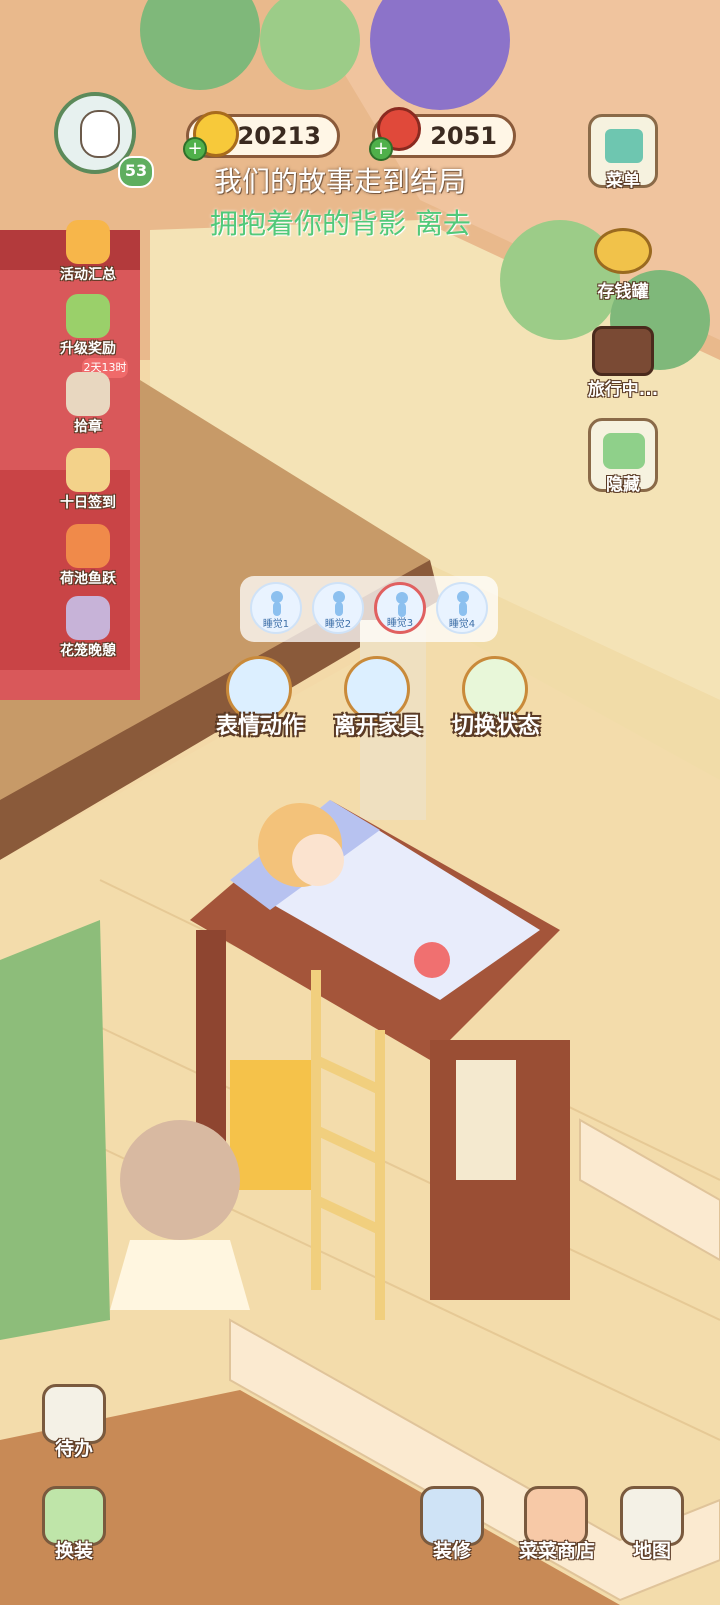 This screenshot has height=1605, width=720. I want to click on piggy-bank-button: 存钱罐, so click(623, 262).